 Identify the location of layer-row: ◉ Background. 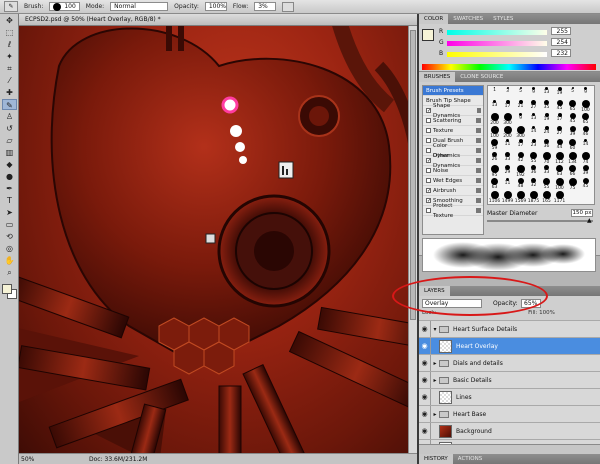
(509, 431).